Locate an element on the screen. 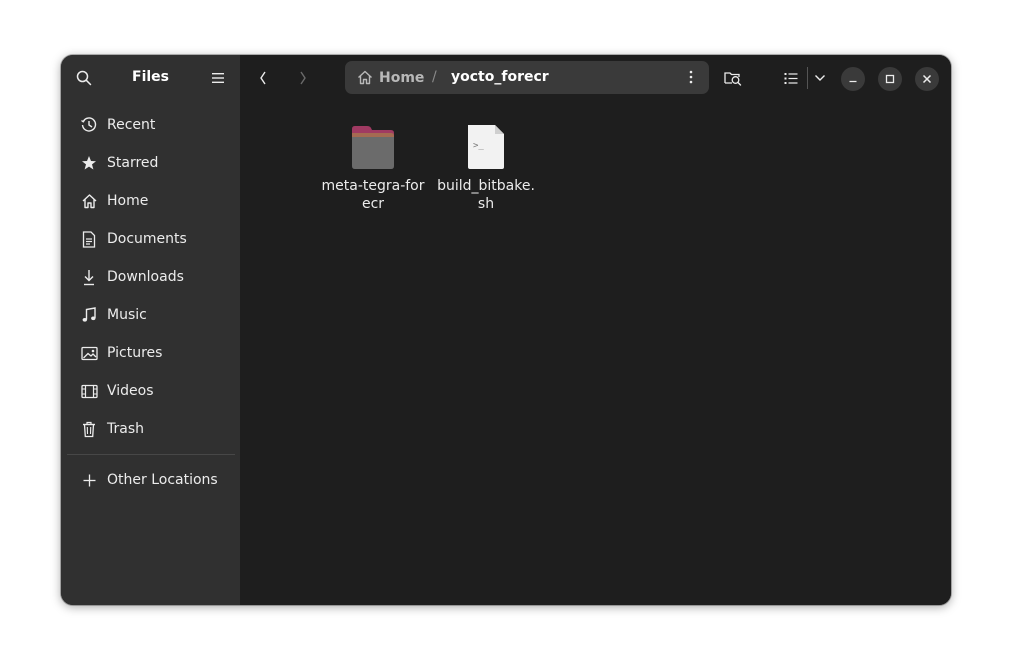 The width and height of the screenshot is (1012, 672). more-vertical-icon is located at coordinates (691, 77).